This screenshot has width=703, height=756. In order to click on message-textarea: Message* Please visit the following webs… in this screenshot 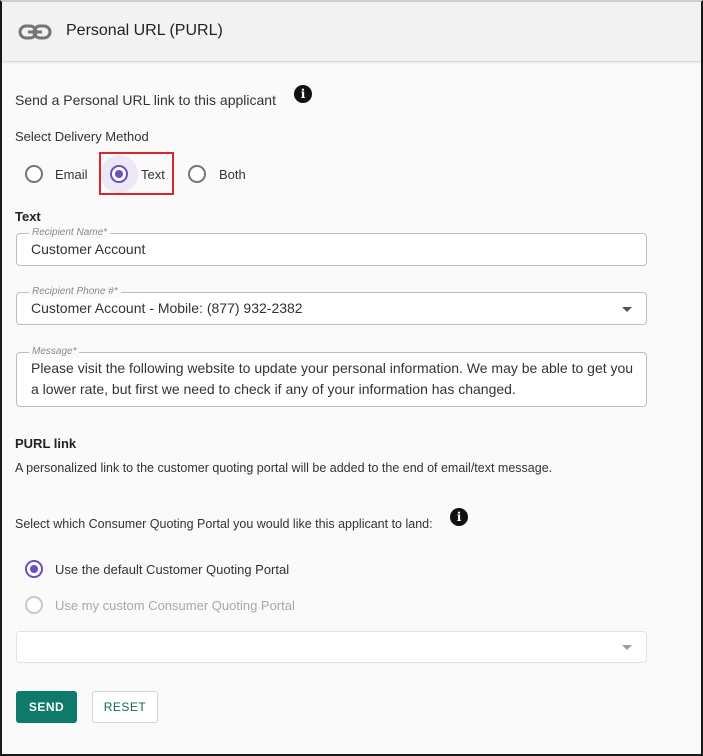, I will do `click(331, 376)`.